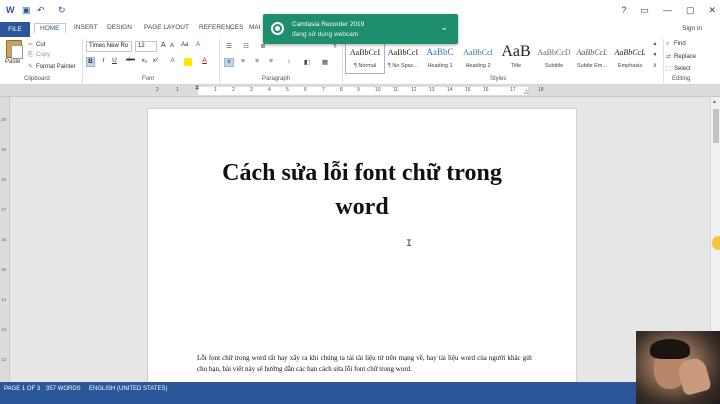  What do you see at coordinates (444, 27) in the screenshot?
I see `chevron-down-icon: ⌄` at bounding box center [444, 27].